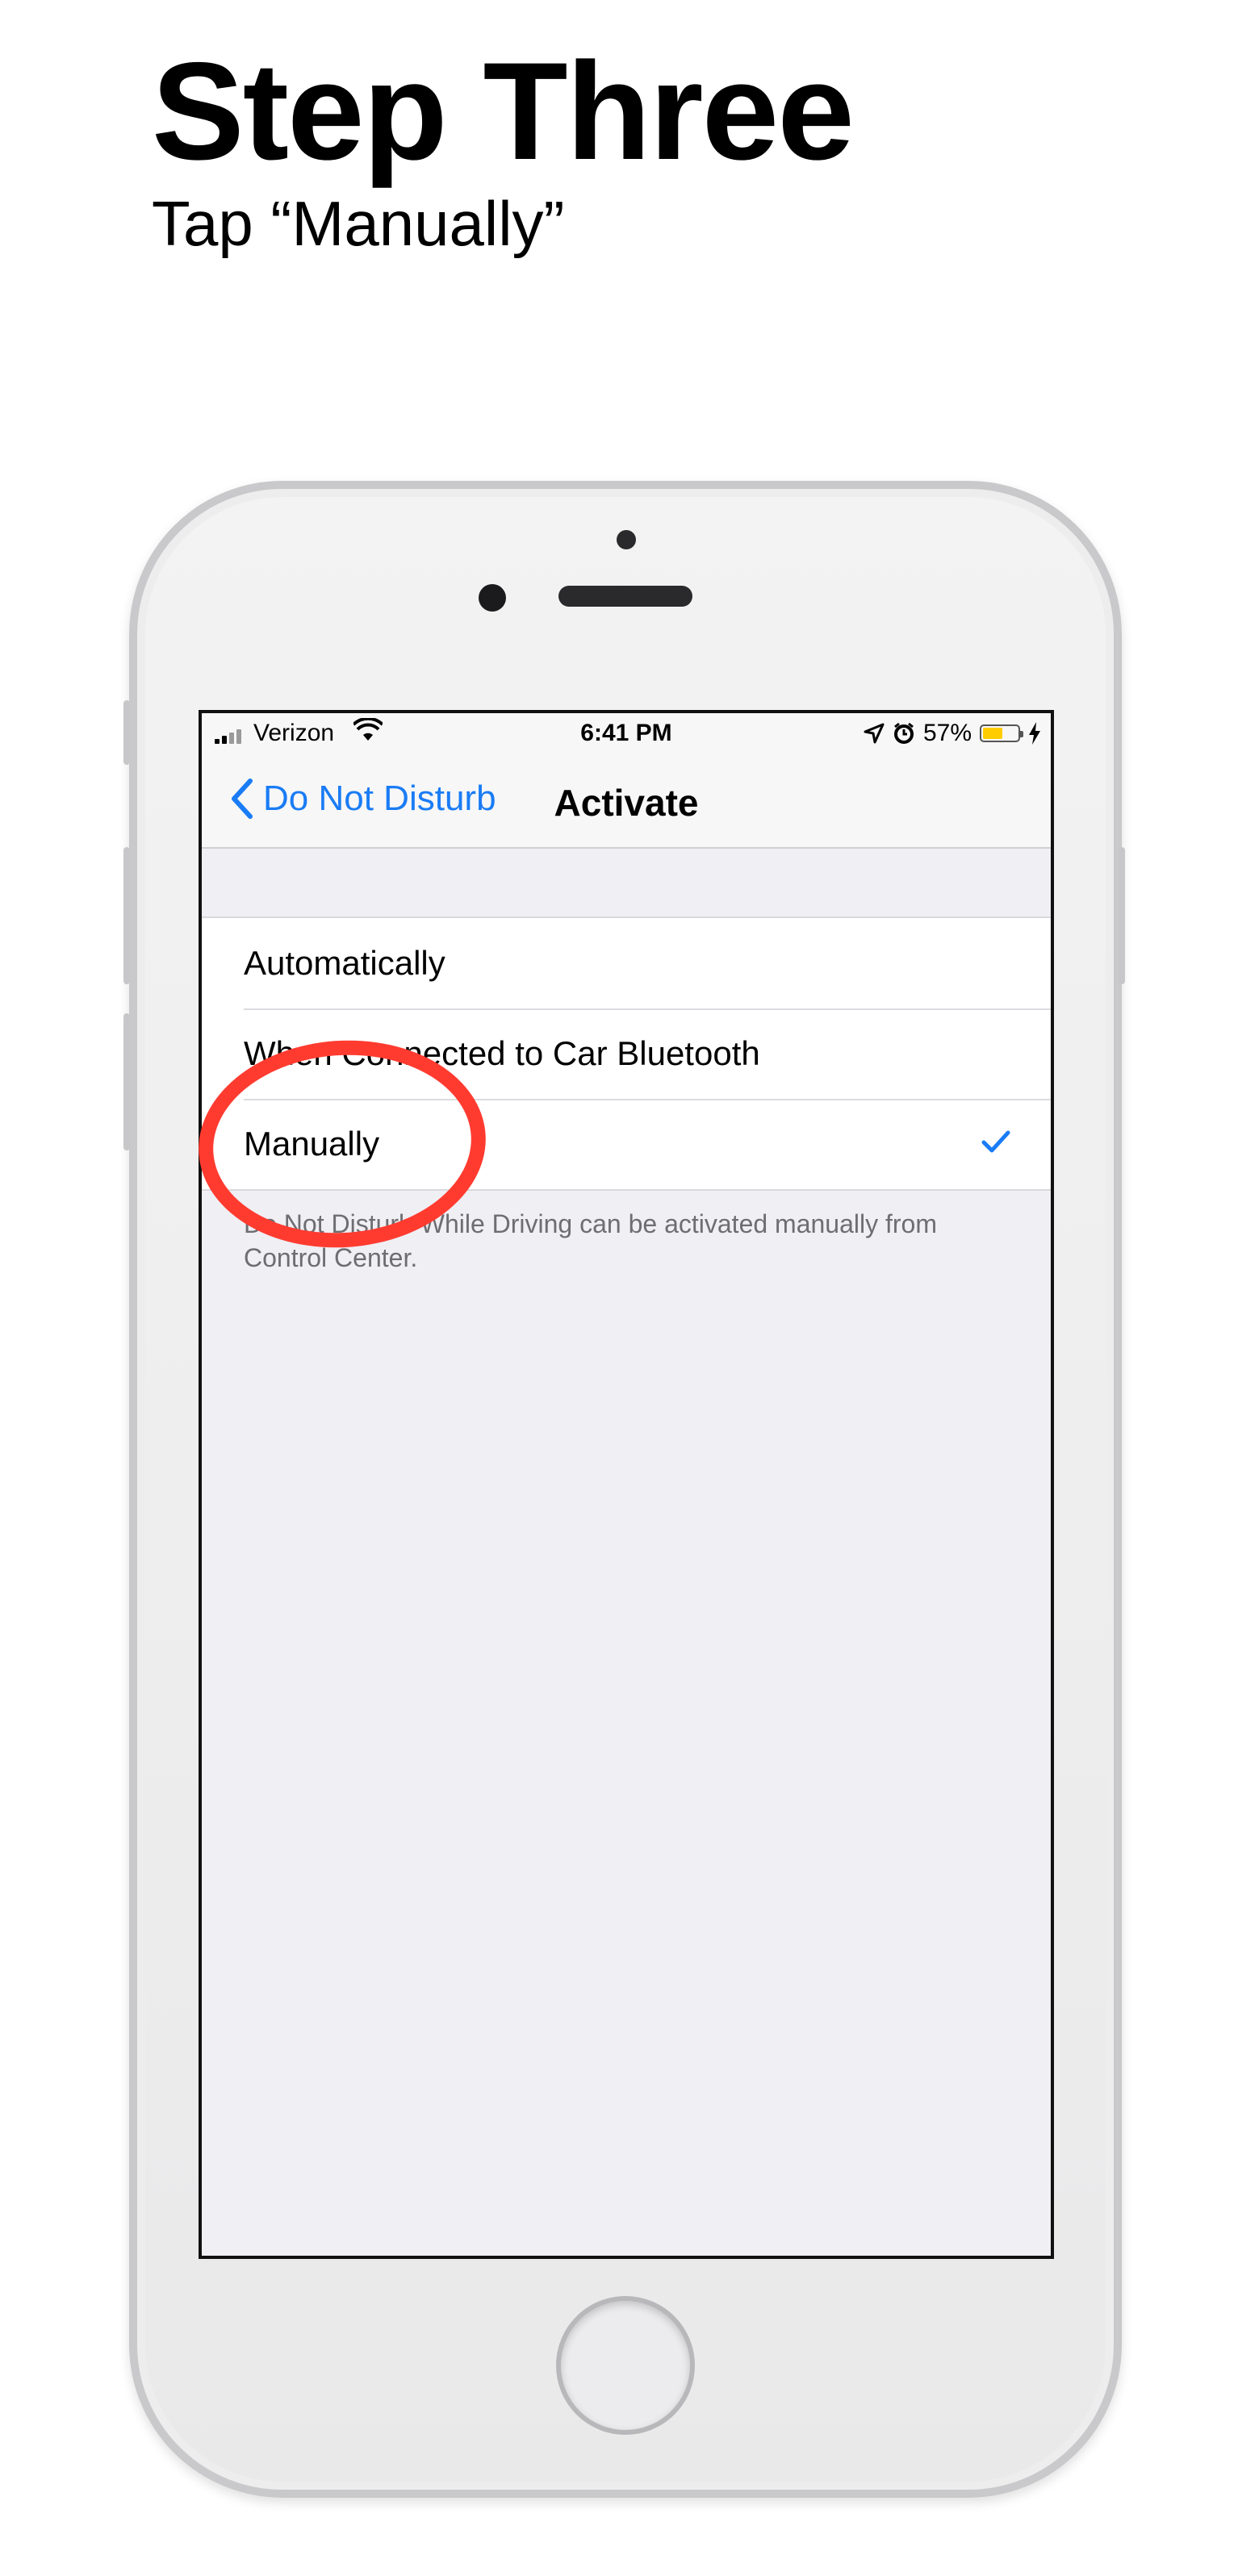 The height and width of the screenshot is (2576, 1238). What do you see at coordinates (492, 598) in the screenshot?
I see `front-camera` at bounding box center [492, 598].